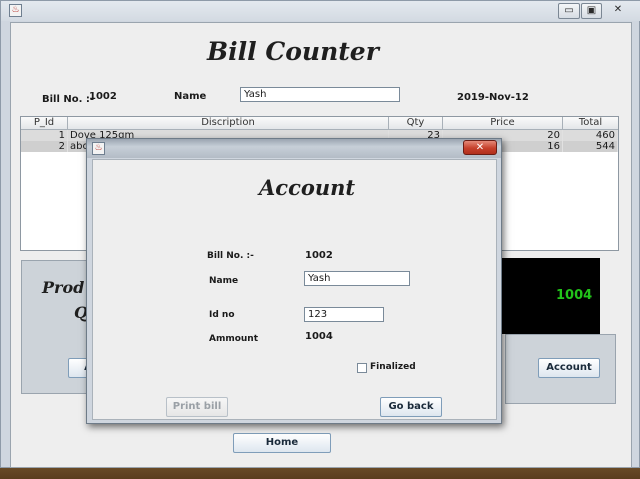 This screenshot has height=479, width=640. I want to click on column-header-qty: Qty, so click(416, 123).